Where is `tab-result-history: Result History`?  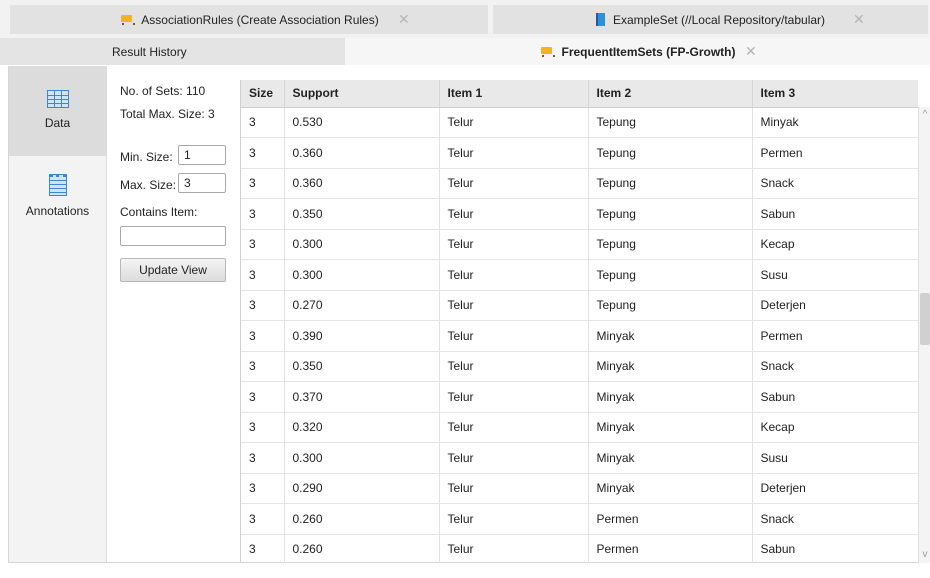
tab-result-history: Result History is located at coordinates (172, 51).